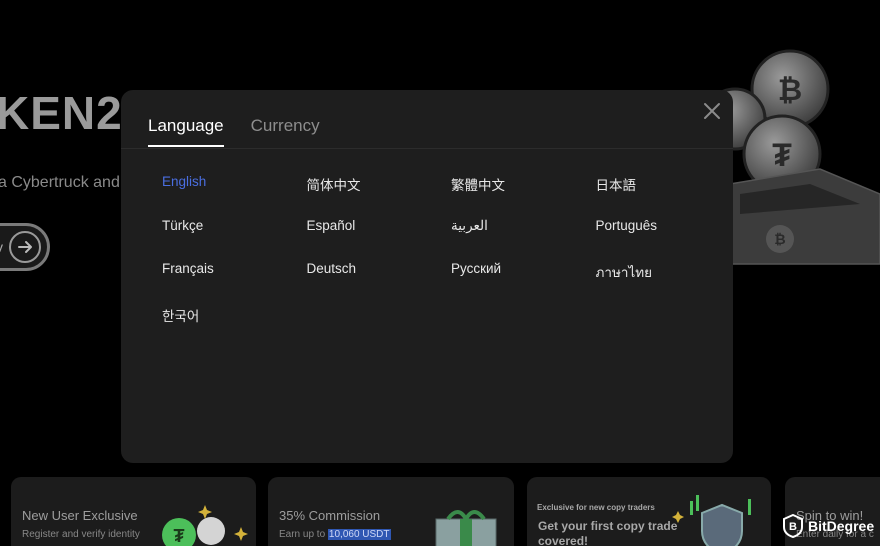 Image resolution: width=880 pixels, height=546 pixels. What do you see at coordinates (427, 148) in the screenshot?
I see `tabs-divider` at bounding box center [427, 148].